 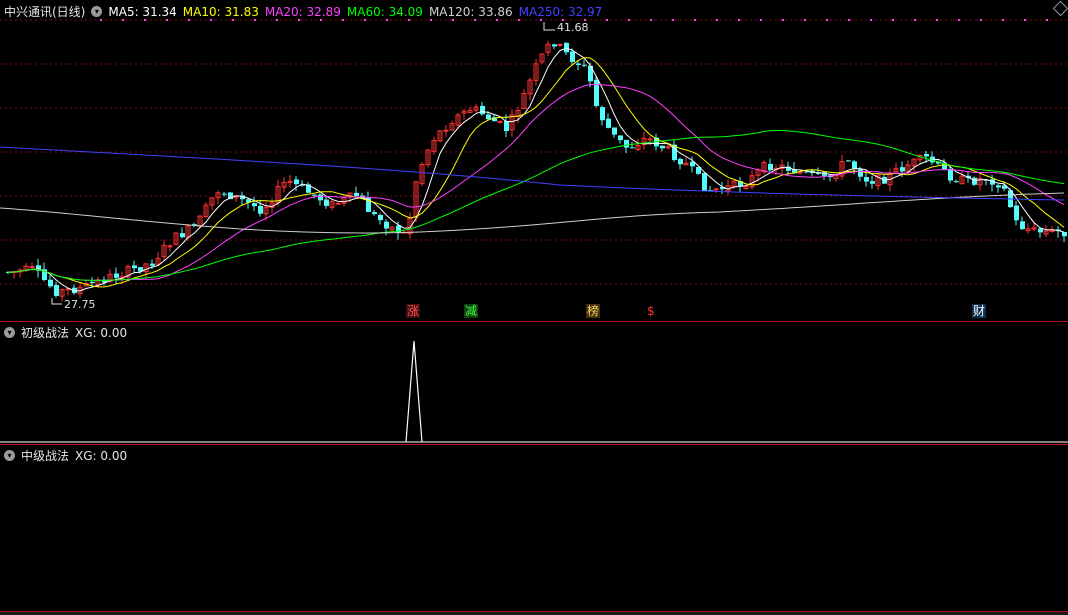 I want to click on indicator-1-legend: ▾ 初级战法 XG: 0.00, so click(x=65, y=332).